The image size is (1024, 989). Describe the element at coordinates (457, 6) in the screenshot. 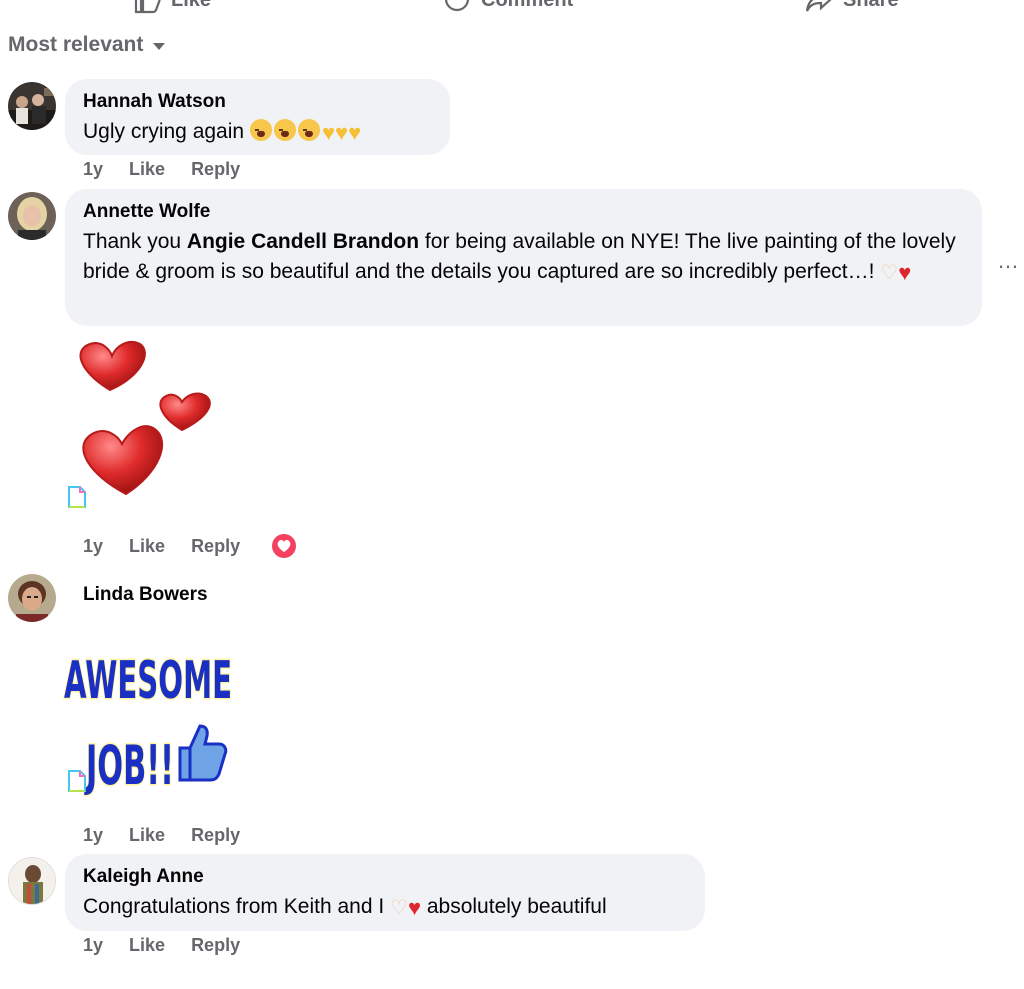

I see `comment-bubble-icon` at that location.